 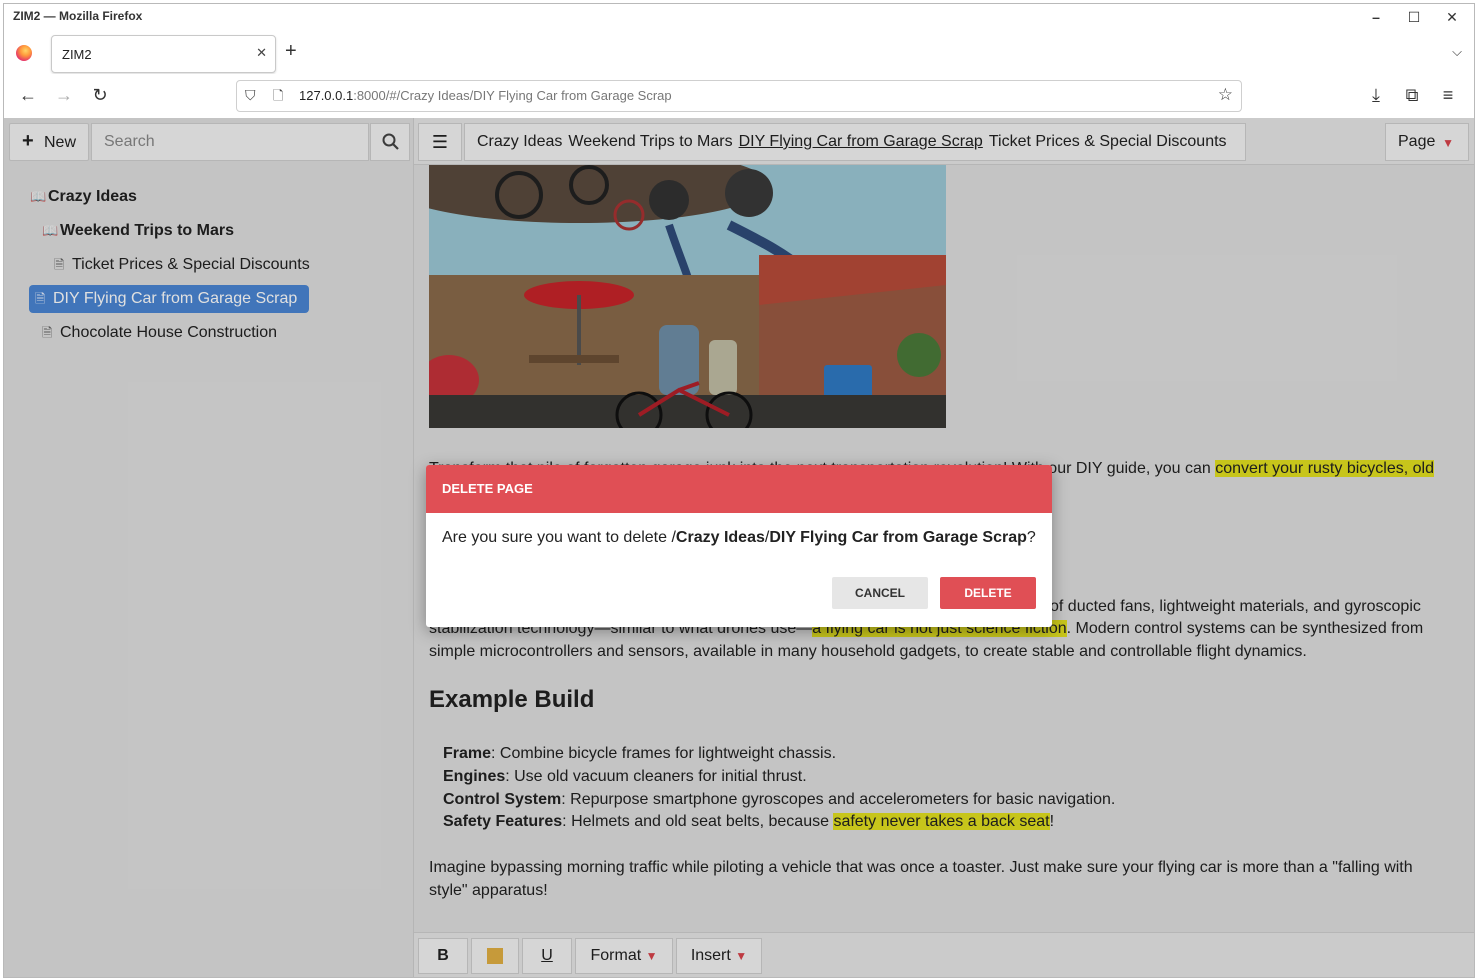 What do you see at coordinates (720, 537) in the screenshot?
I see `dialog-path-parent: Crazy Ideas` at bounding box center [720, 537].